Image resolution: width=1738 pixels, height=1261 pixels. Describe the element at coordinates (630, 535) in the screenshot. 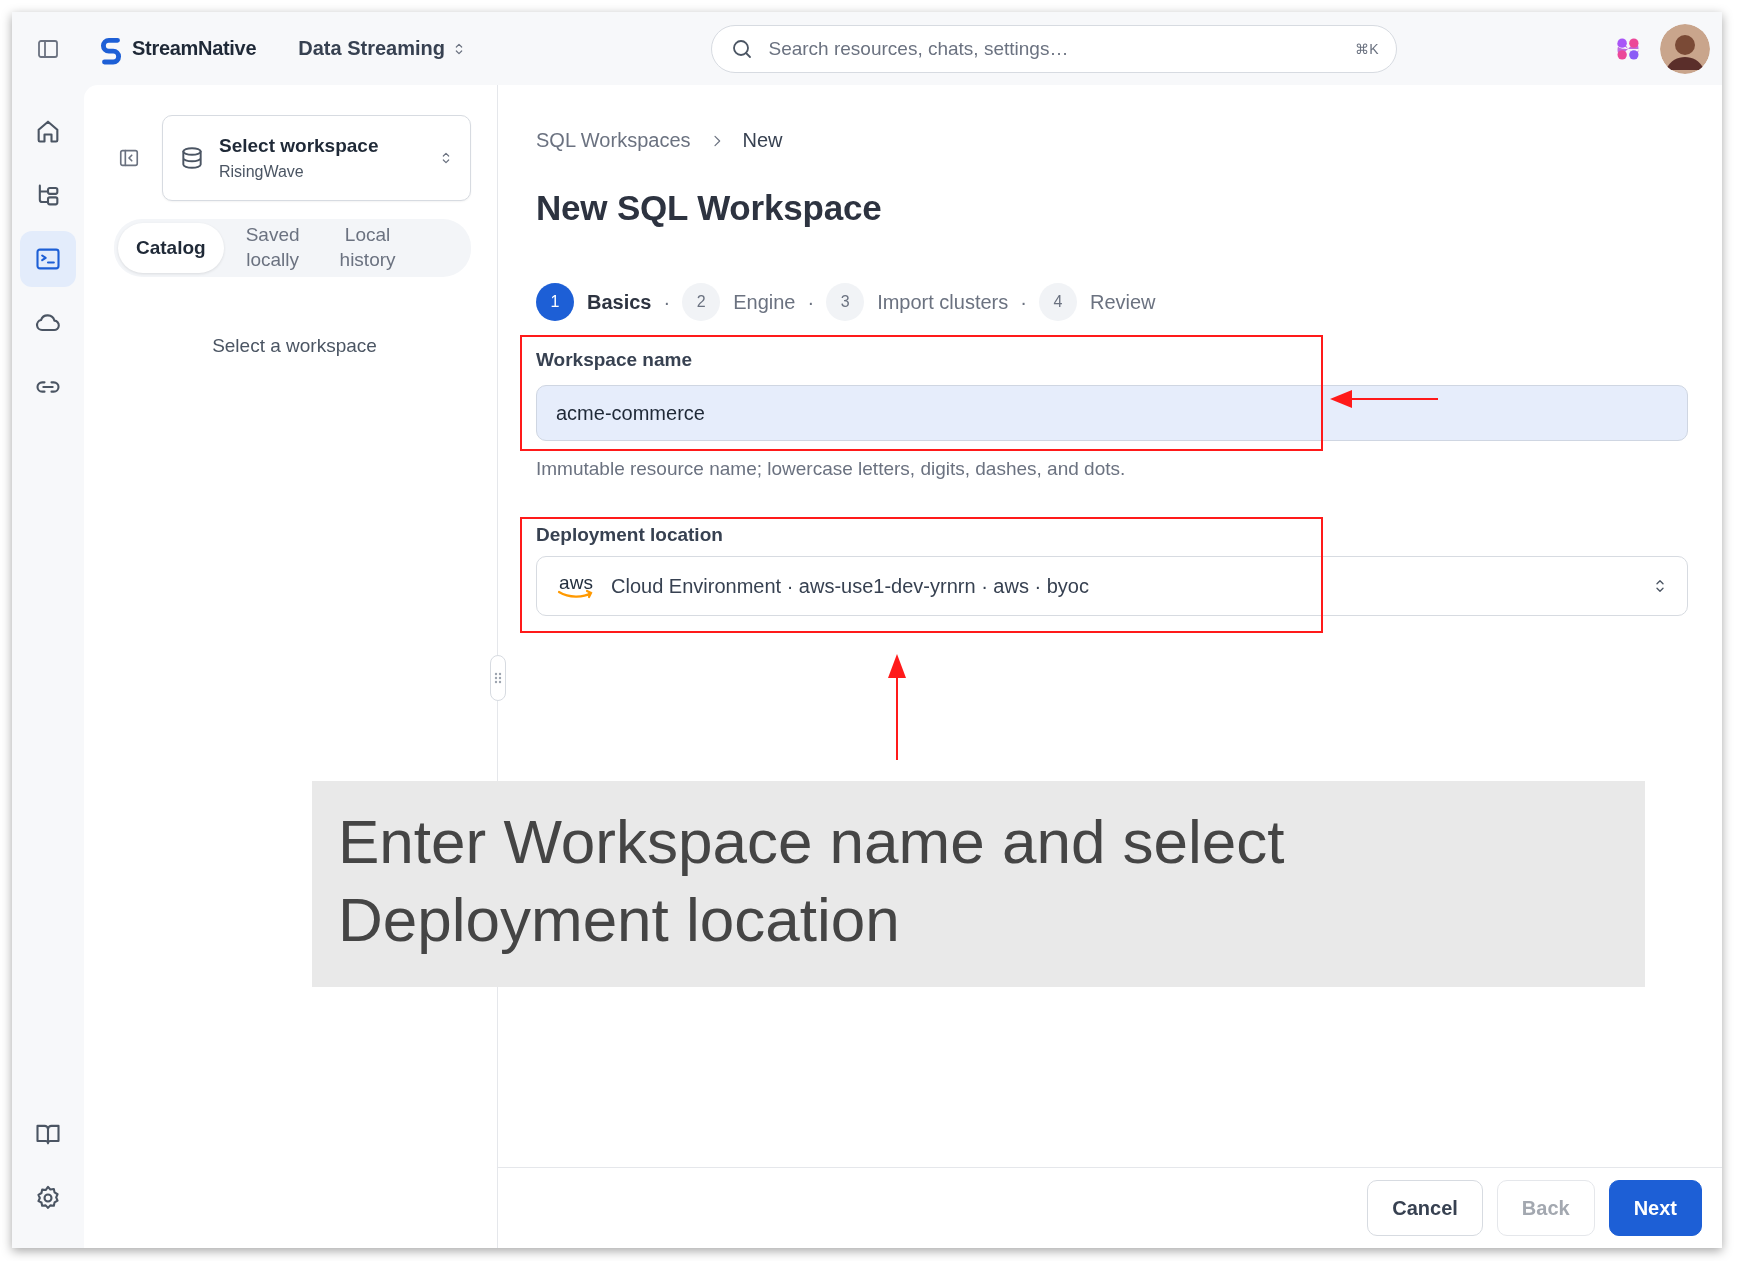

I see `field-label: Deployment location` at that location.